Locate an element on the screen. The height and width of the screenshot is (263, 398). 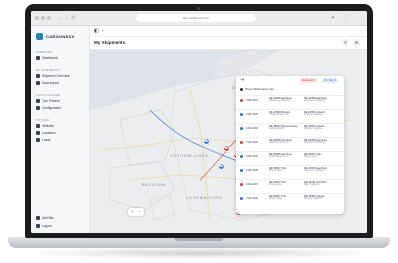
breadcrumb-arrow-icon: › is located at coordinates (103, 31).